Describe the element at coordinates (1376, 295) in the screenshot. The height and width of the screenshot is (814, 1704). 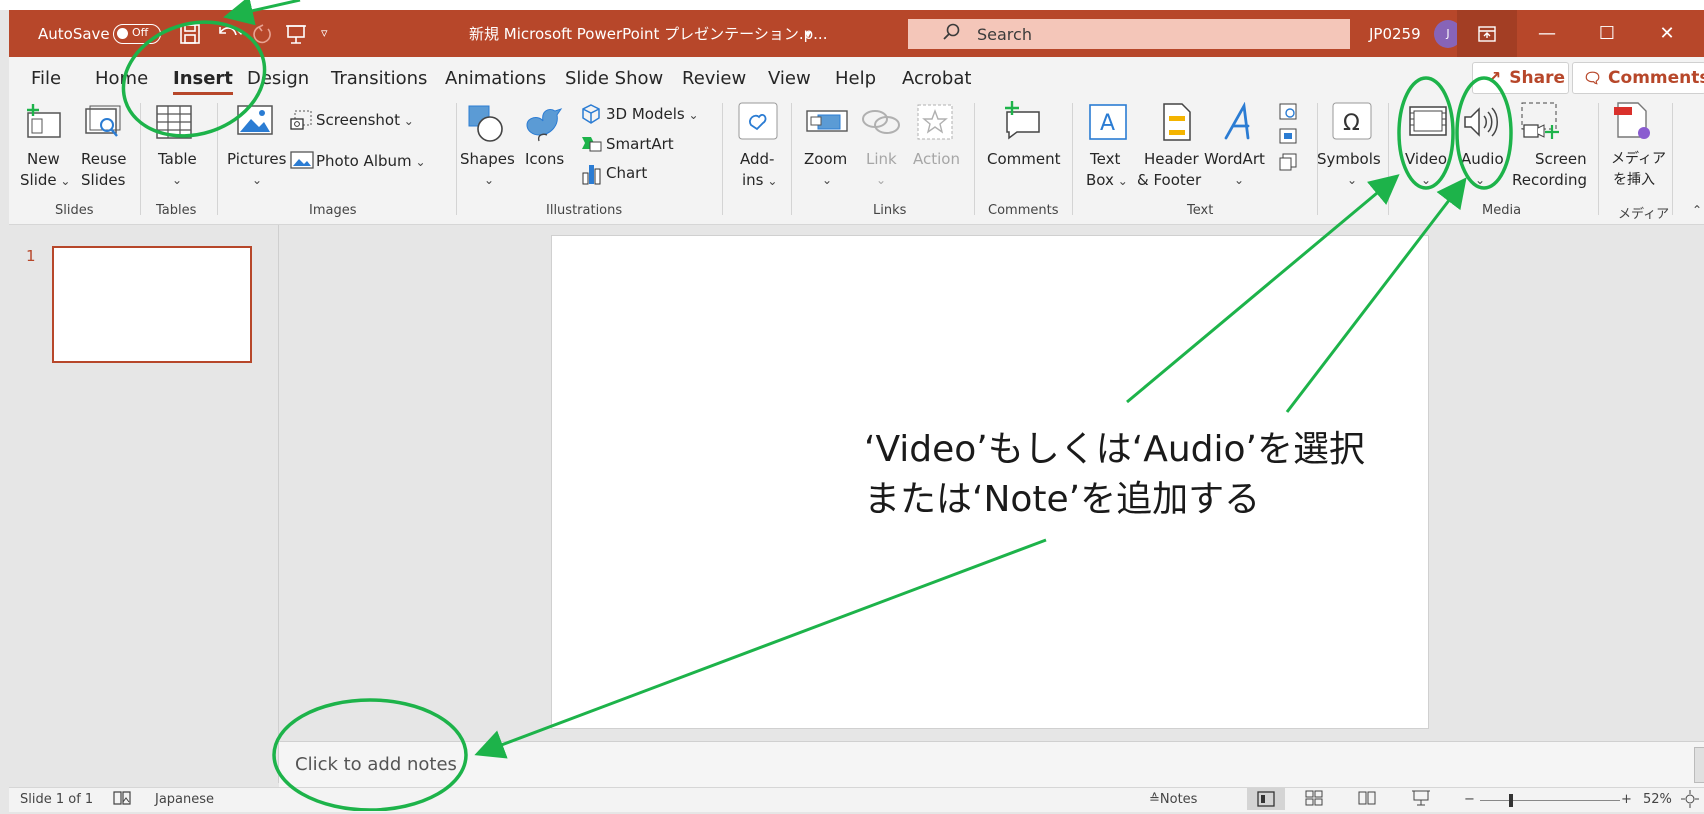
I see `arrow-to-audio` at that location.